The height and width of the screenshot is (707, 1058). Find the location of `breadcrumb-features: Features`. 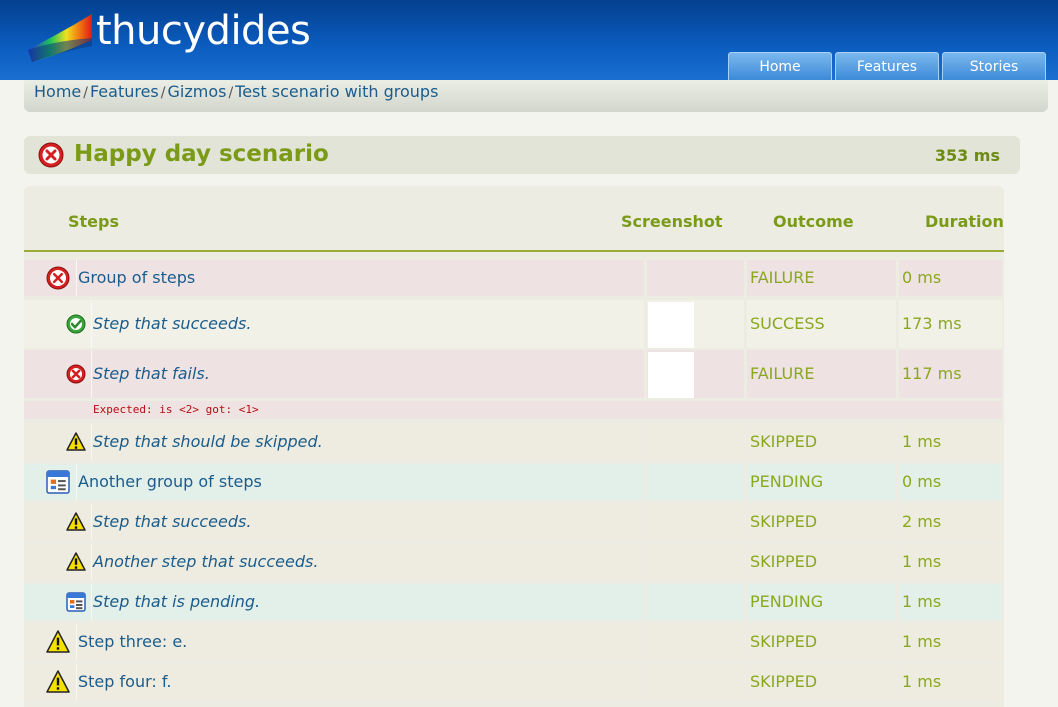

breadcrumb-features: Features is located at coordinates (124, 91).